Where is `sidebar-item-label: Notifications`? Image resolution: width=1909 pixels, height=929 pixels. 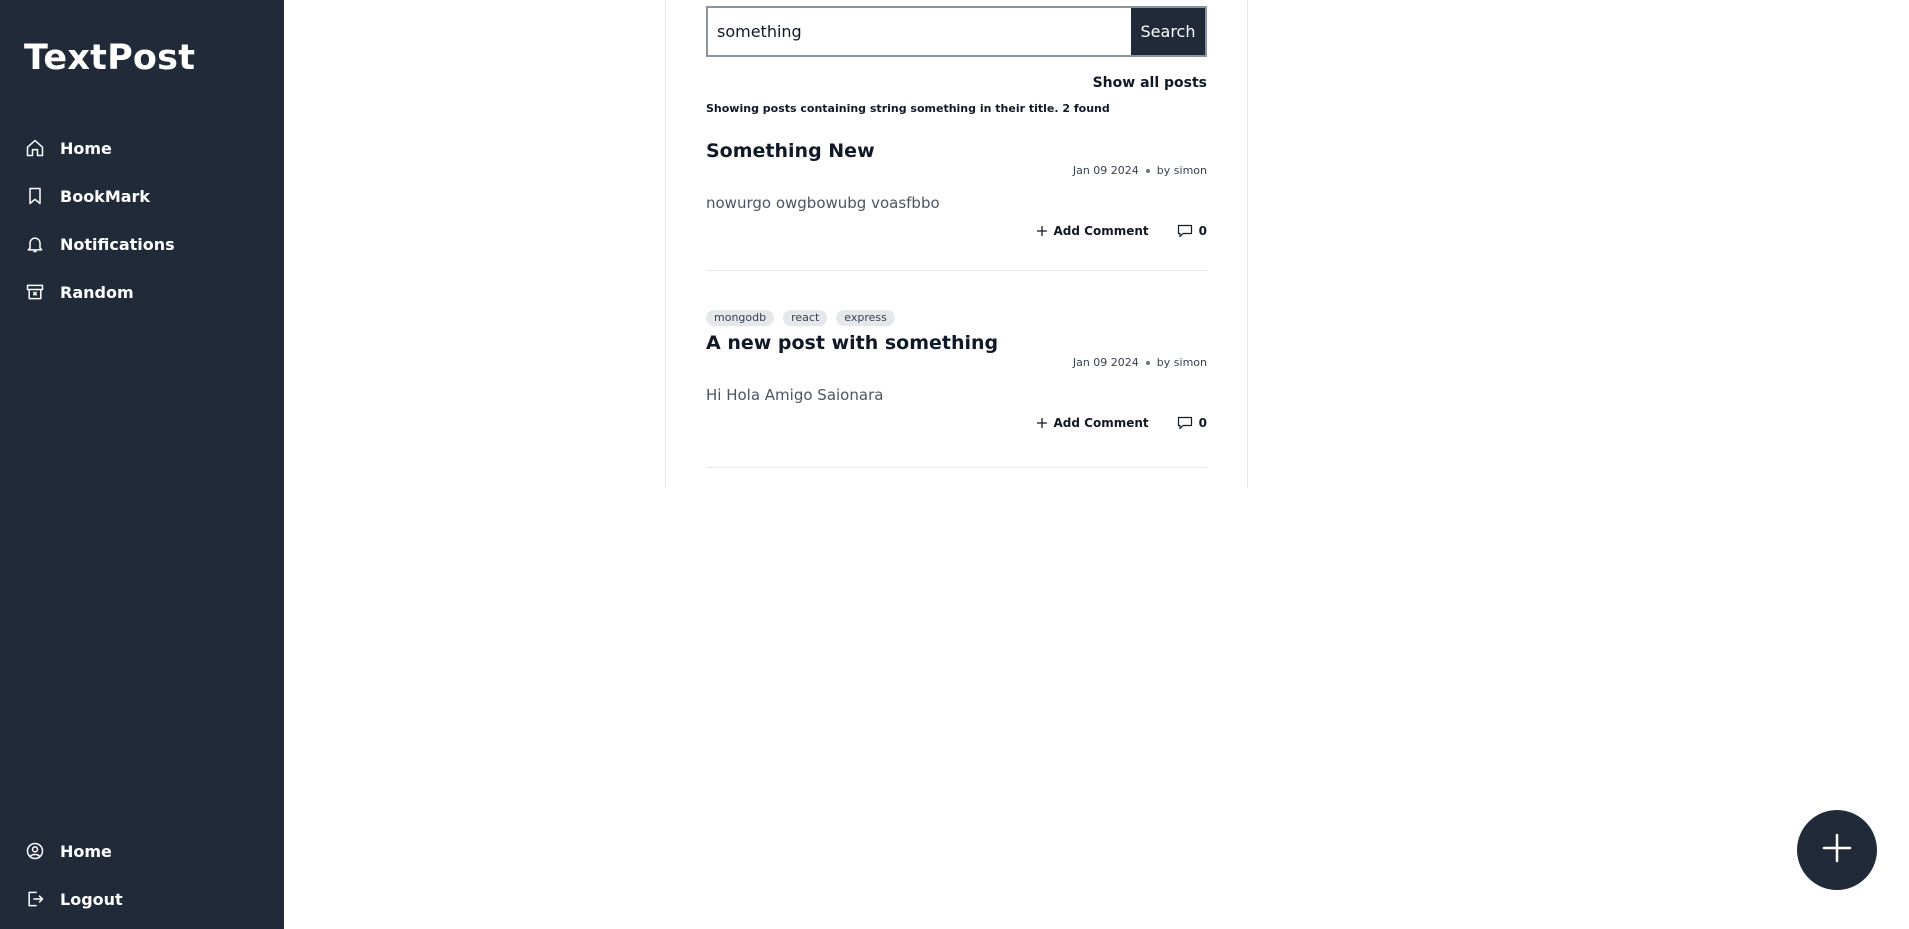
sidebar-item-label: Notifications is located at coordinates (117, 244).